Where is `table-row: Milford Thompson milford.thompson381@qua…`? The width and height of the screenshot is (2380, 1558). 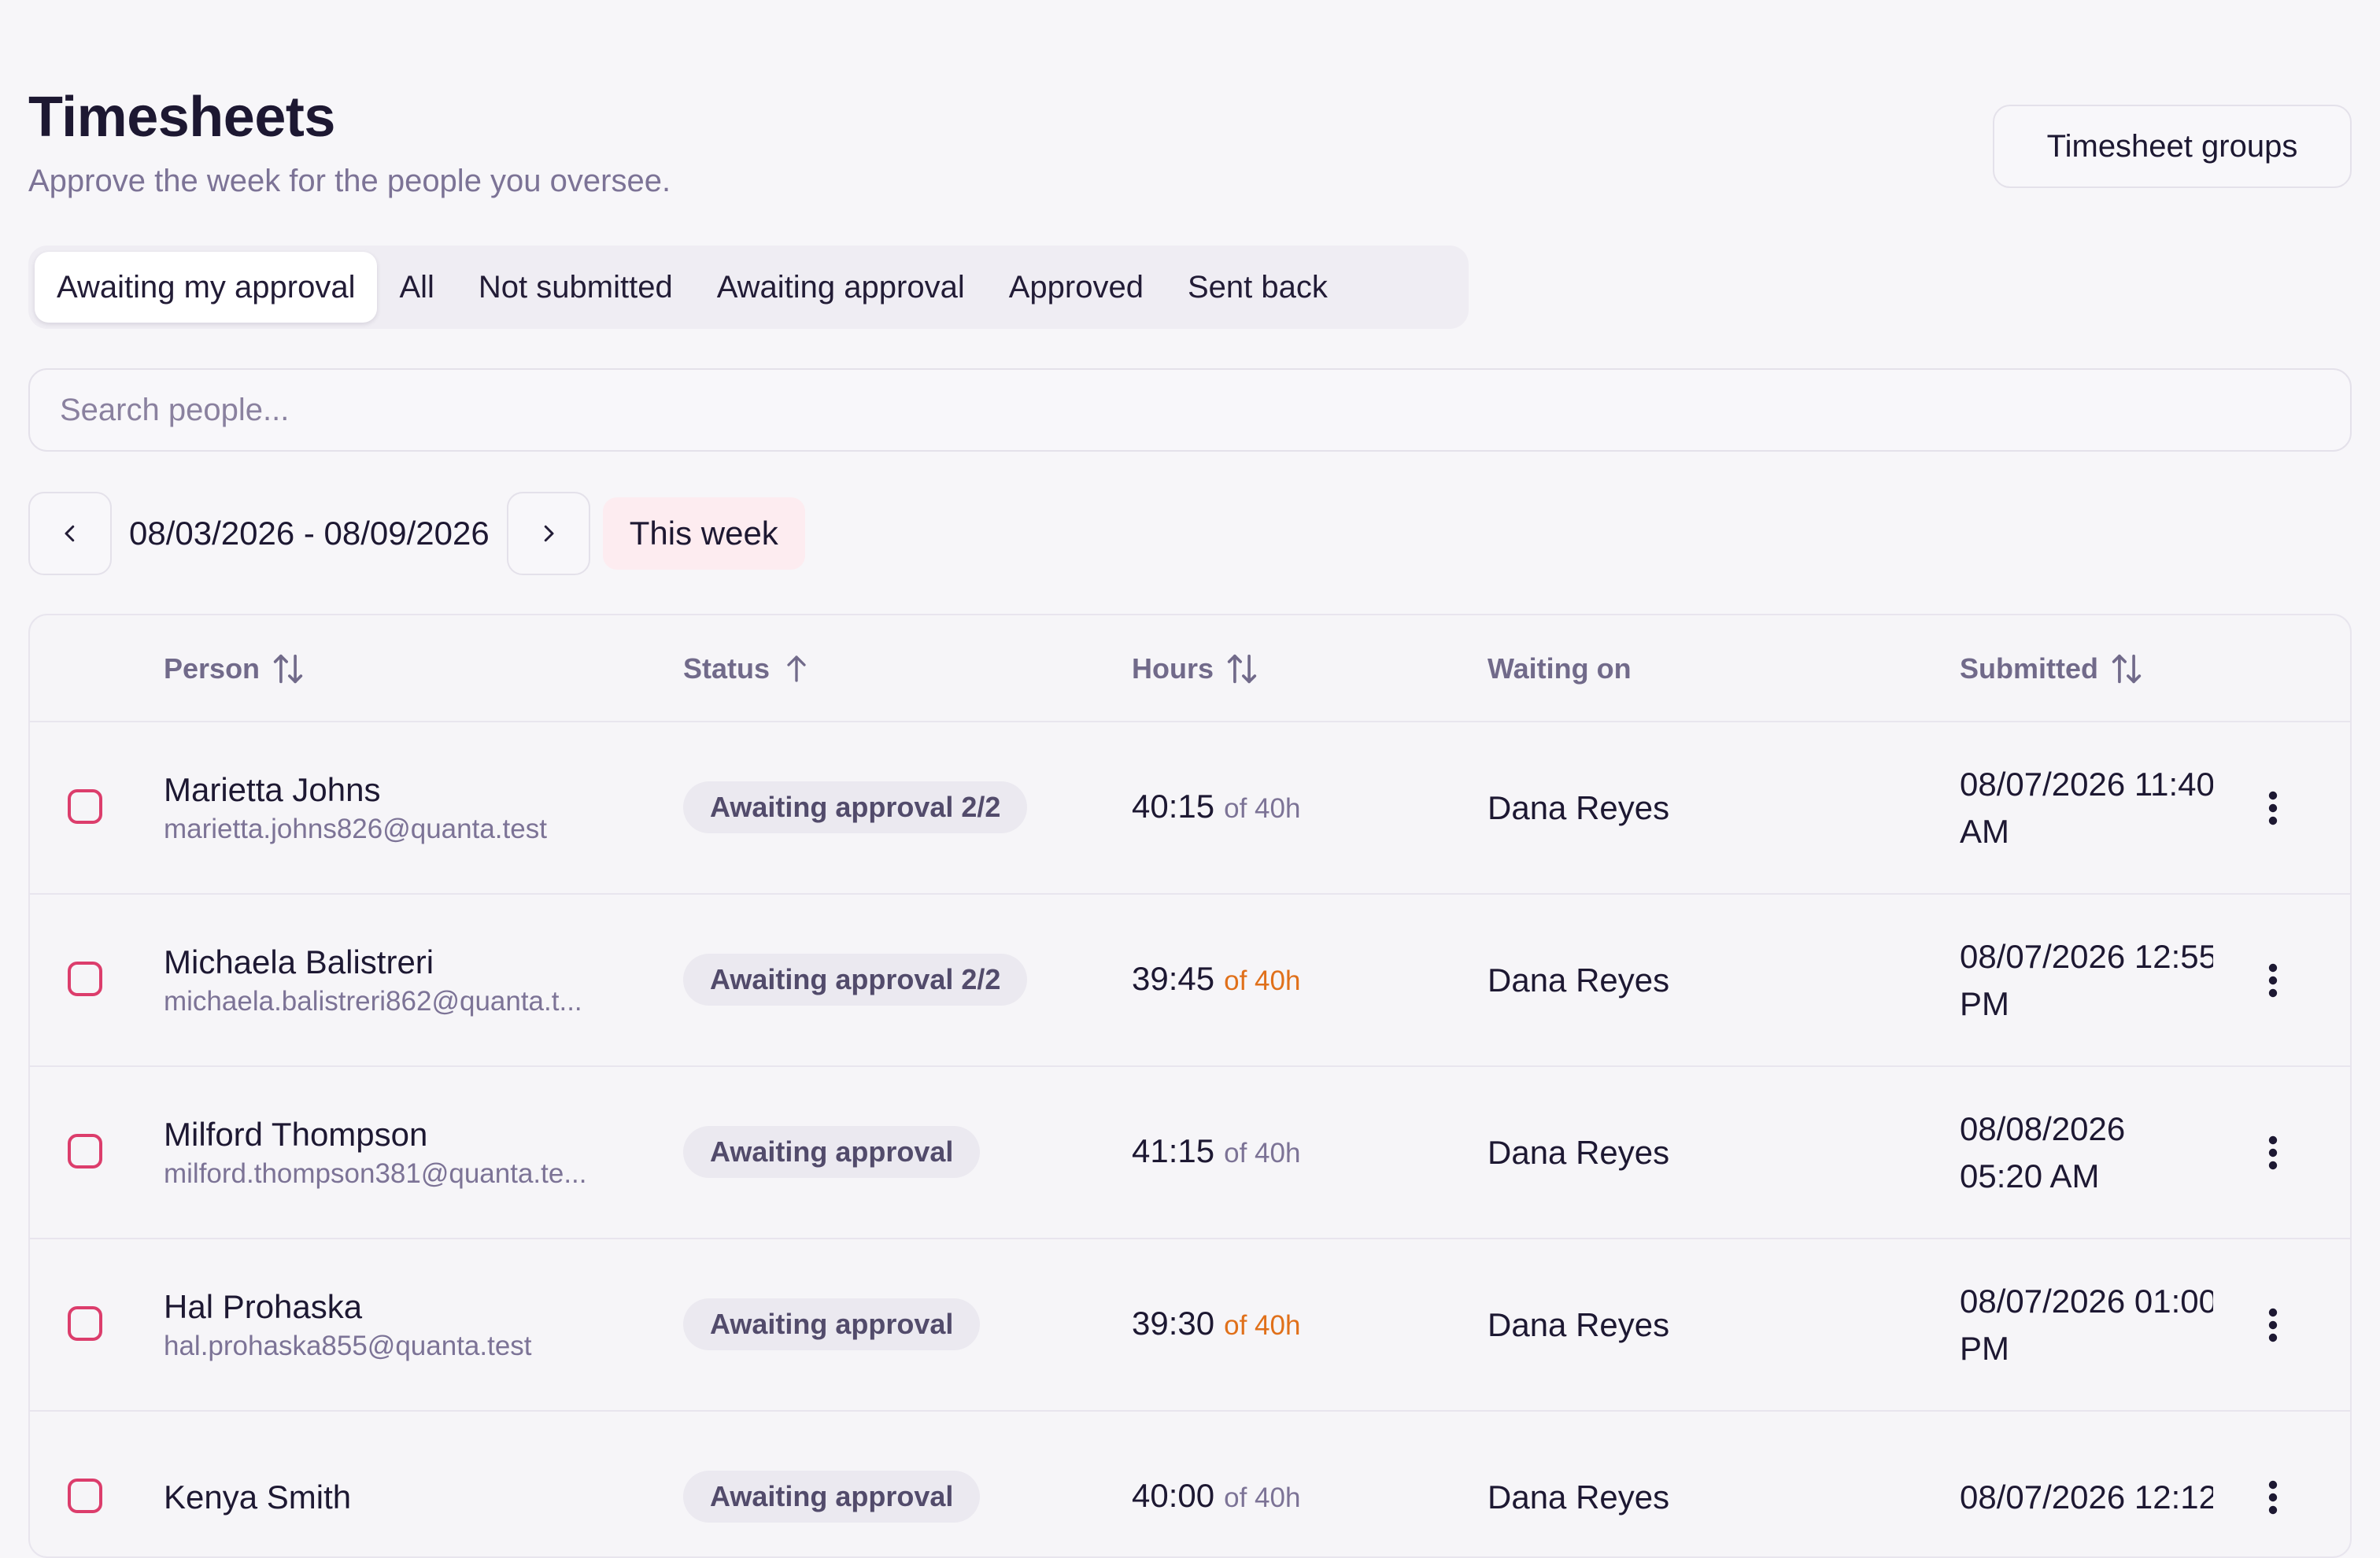
table-row: Milford Thompson milford.thompson381@qua… is located at coordinates (1190, 1153).